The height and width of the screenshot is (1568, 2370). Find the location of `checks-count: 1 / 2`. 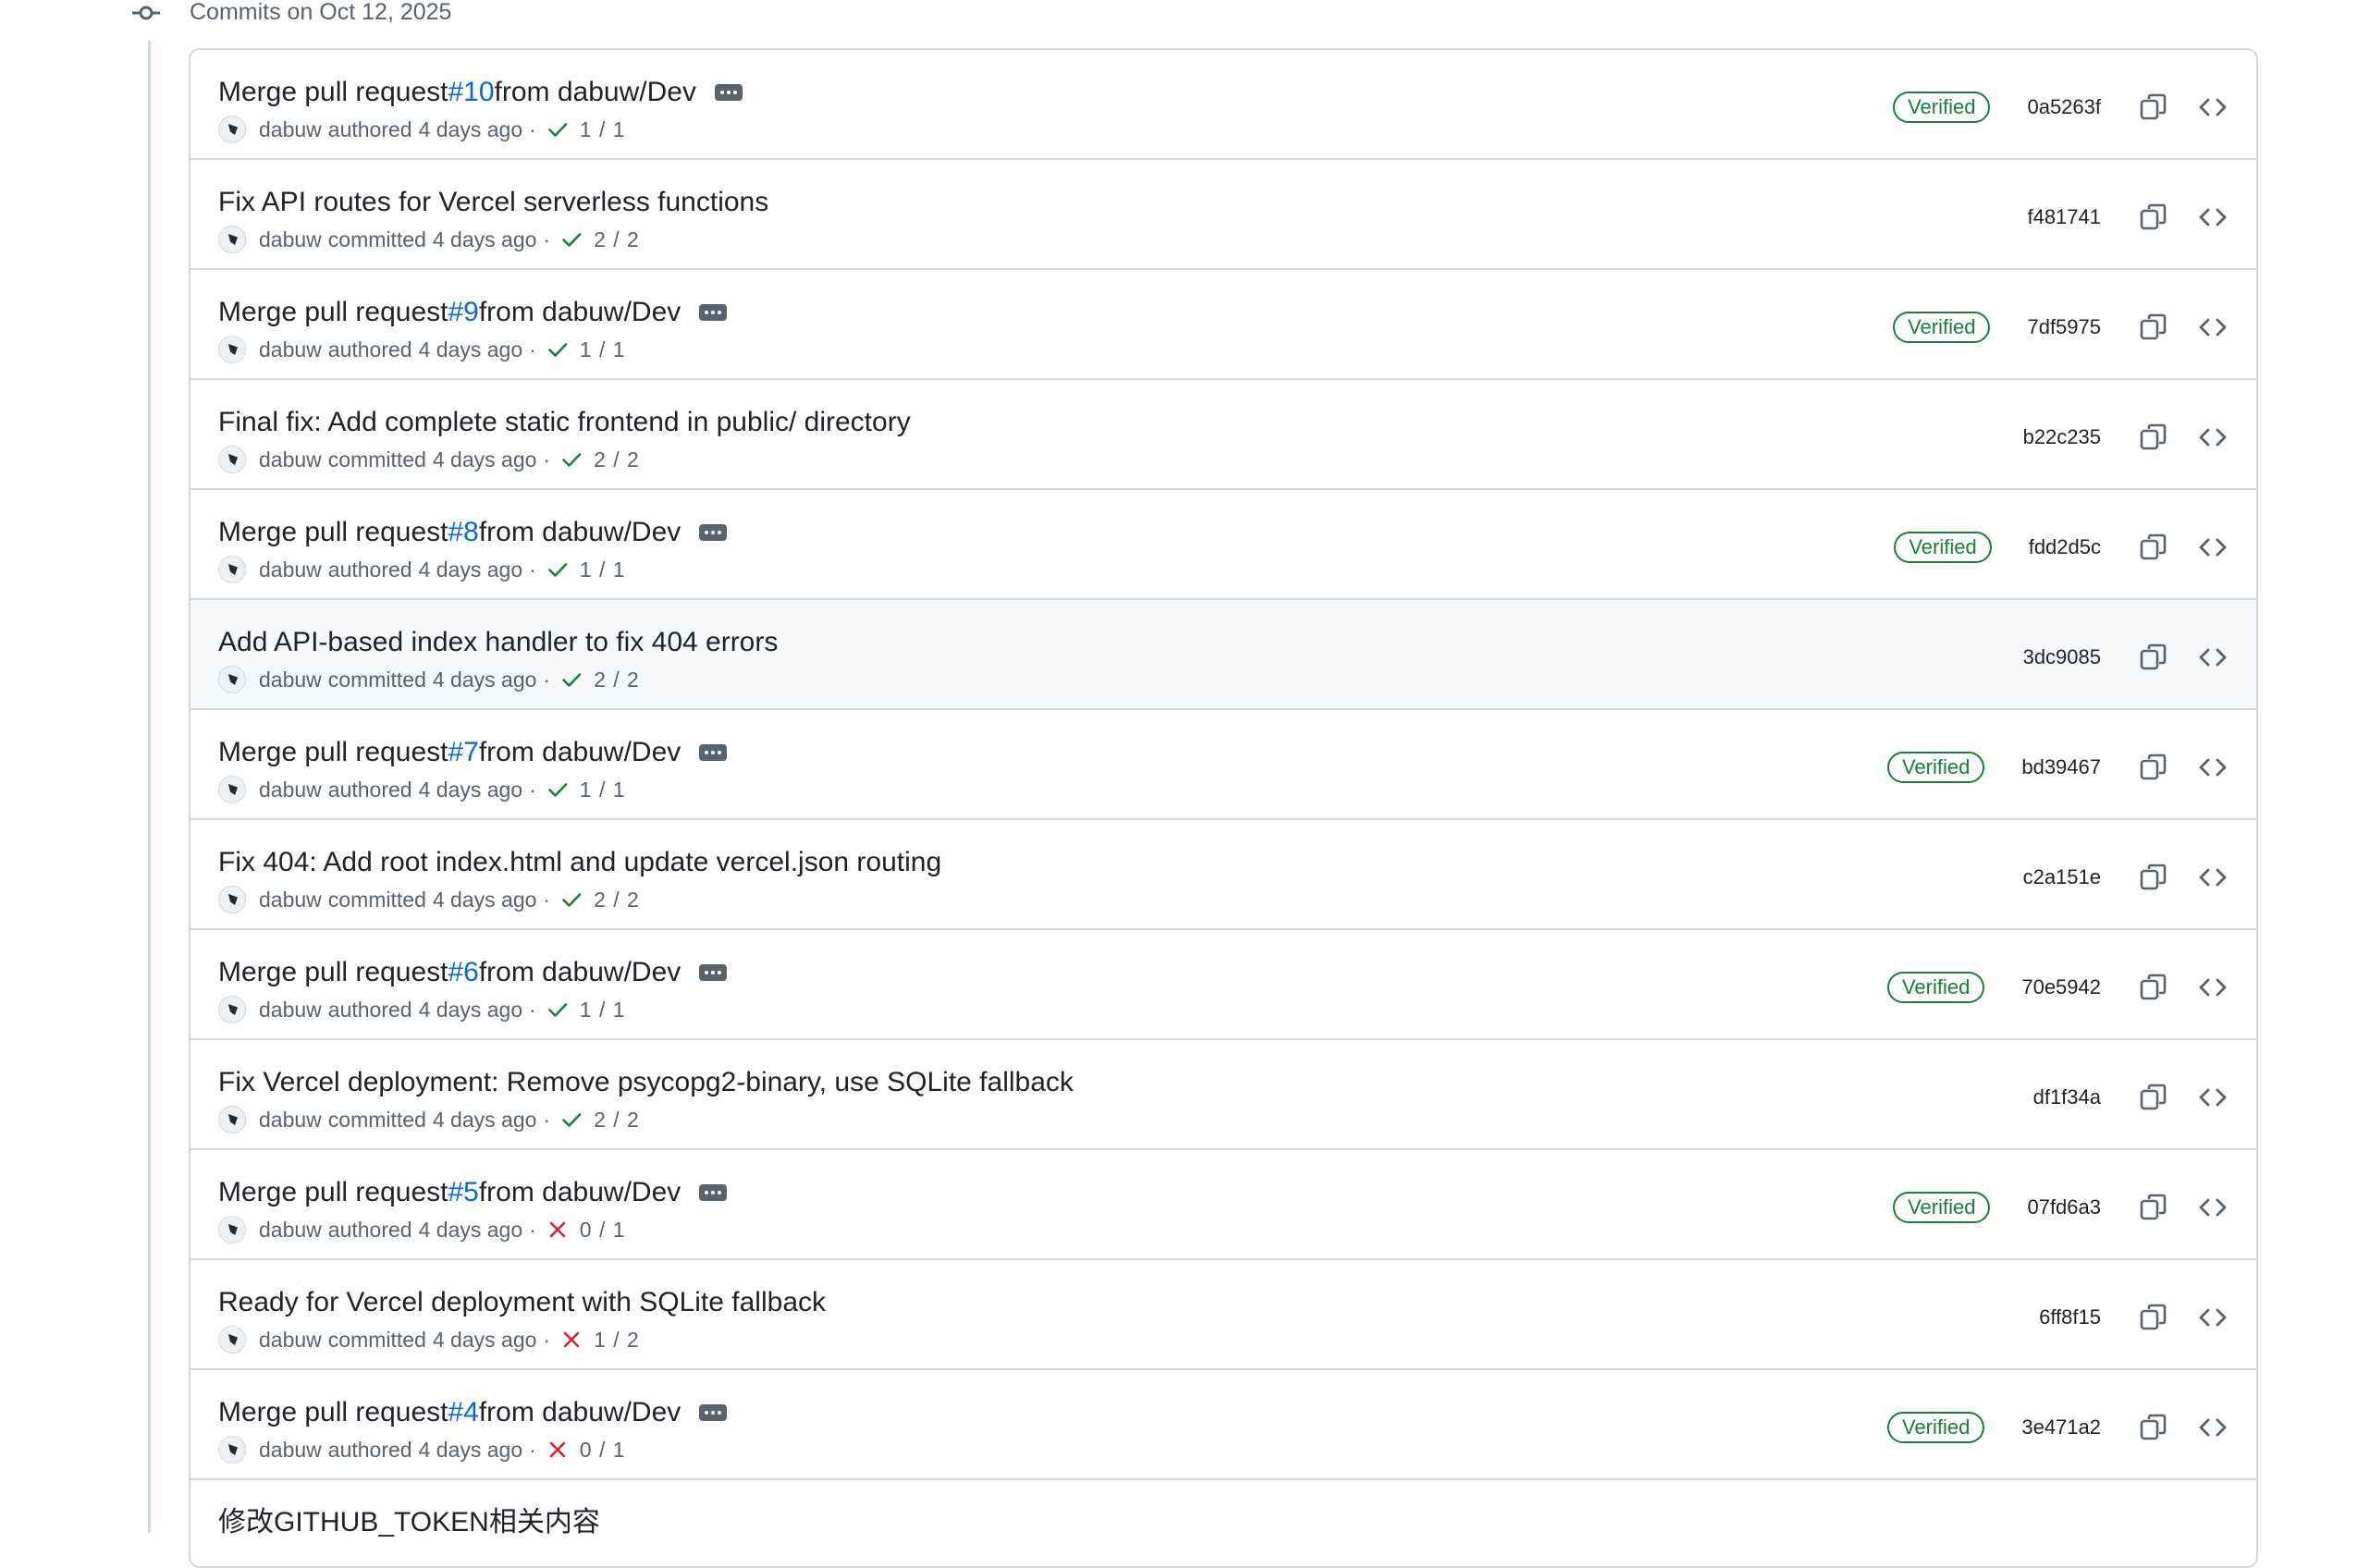

checks-count: 1 / 2 is located at coordinates (617, 1340).